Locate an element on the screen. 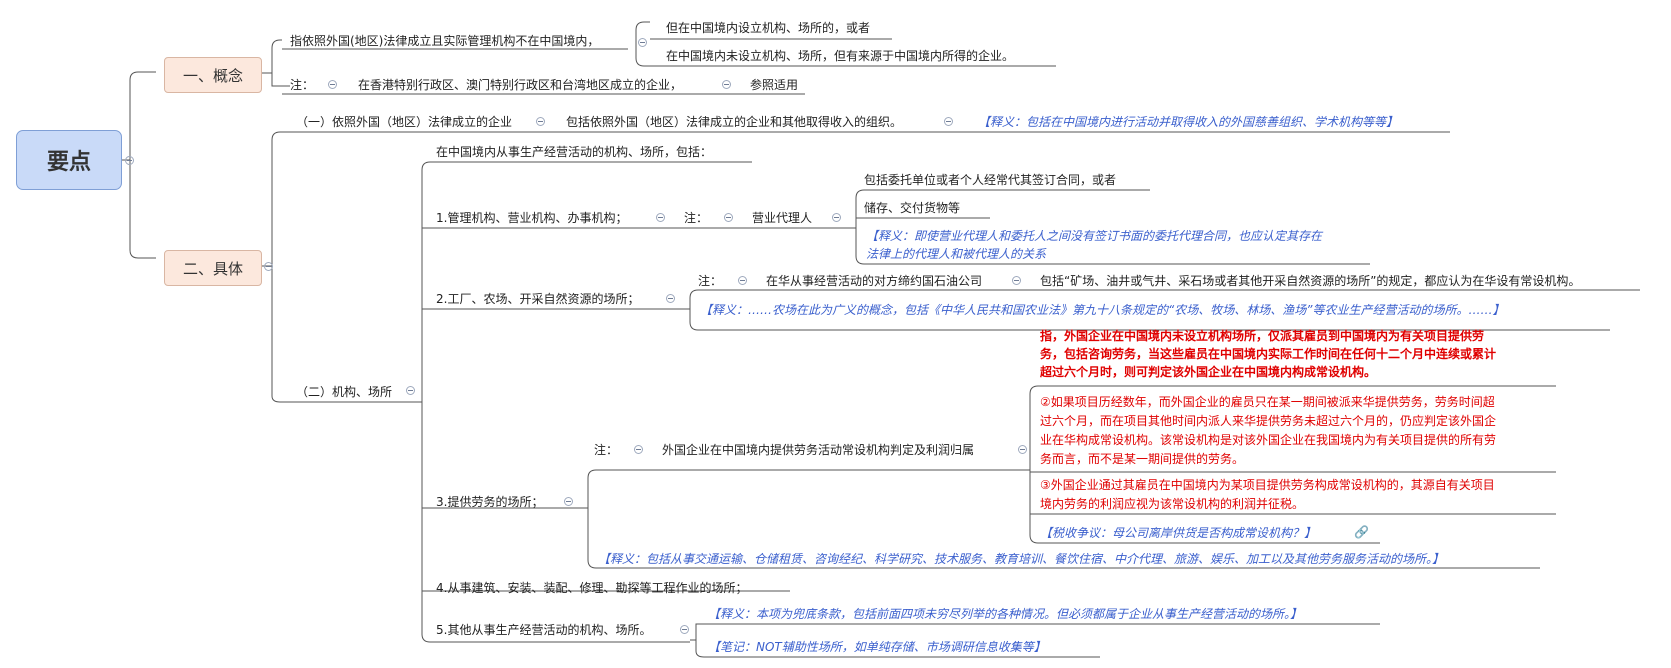  sub3-p2-line-3: 业在华构成常设机构。该常设机构是对该外国企业在我国境内为有关项目提供的所有劳 is located at coordinates (1268, 440).